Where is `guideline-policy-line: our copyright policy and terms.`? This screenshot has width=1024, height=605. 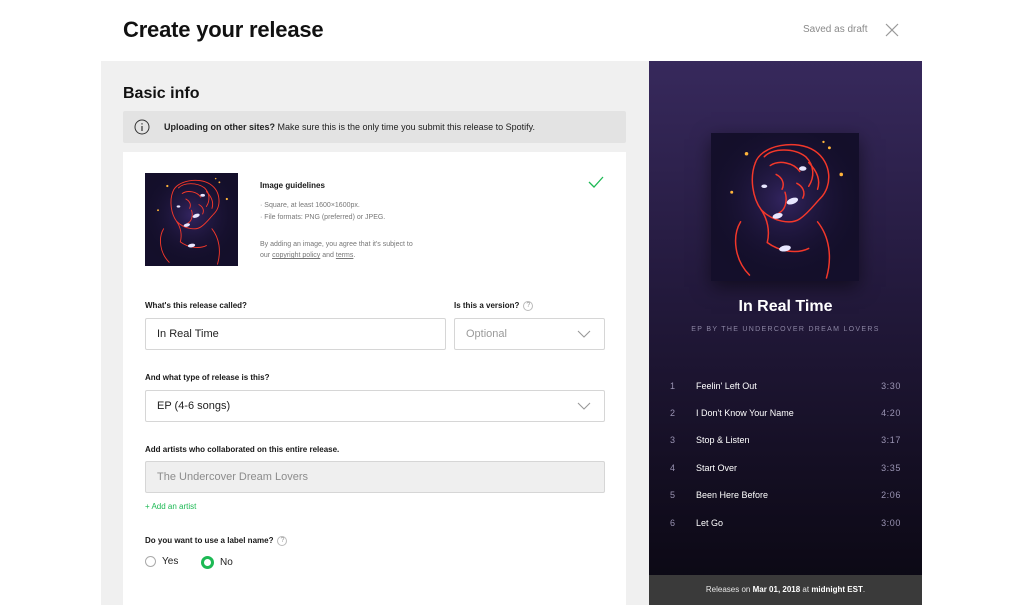
guideline-policy-line: our copyright policy and terms. is located at coordinates (307, 255).